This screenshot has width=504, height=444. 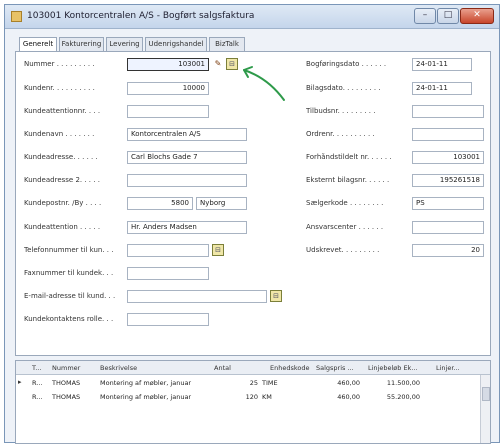 What do you see at coordinates (69, 319) in the screenshot?
I see `label-kundekontaktens-rolle: Kundekontaktens rolle. . .` at bounding box center [69, 319].